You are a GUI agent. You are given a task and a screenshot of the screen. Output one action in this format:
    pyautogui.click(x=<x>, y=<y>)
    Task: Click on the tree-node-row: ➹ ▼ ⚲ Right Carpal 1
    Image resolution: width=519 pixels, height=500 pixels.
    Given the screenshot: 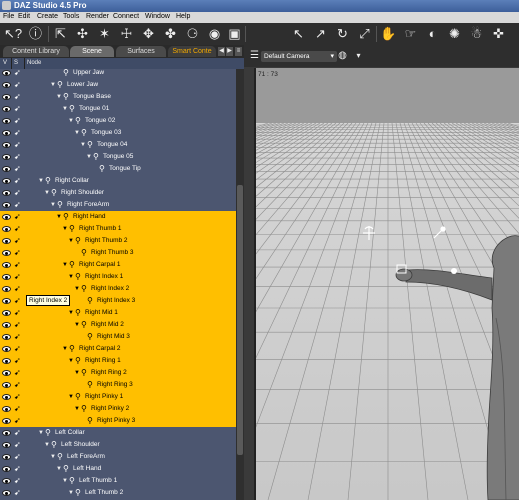 What is the action you would take?
    pyautogui.click(x=118, y=265)
    